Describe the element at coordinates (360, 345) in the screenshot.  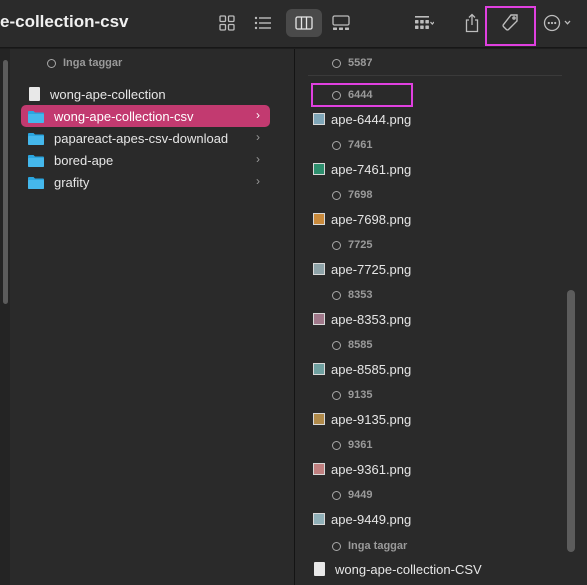
I see `tag-header-label: 8585` at that location.